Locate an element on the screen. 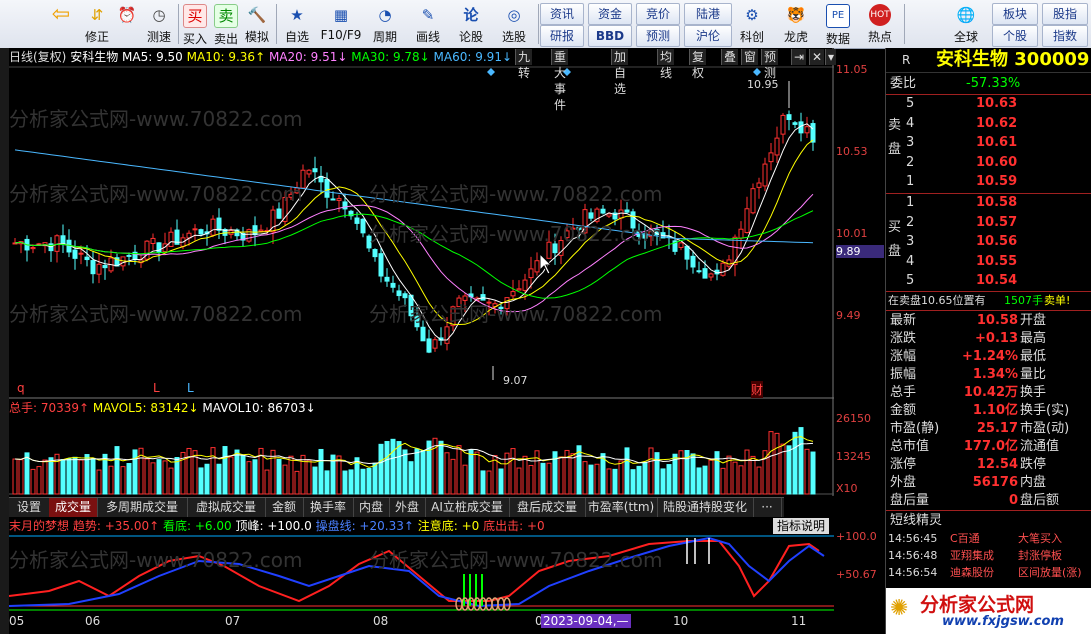 Image resolution: width=1091 pixels, height=634 pixels. close-icon: ✕ is located at coordinates (817, 57).